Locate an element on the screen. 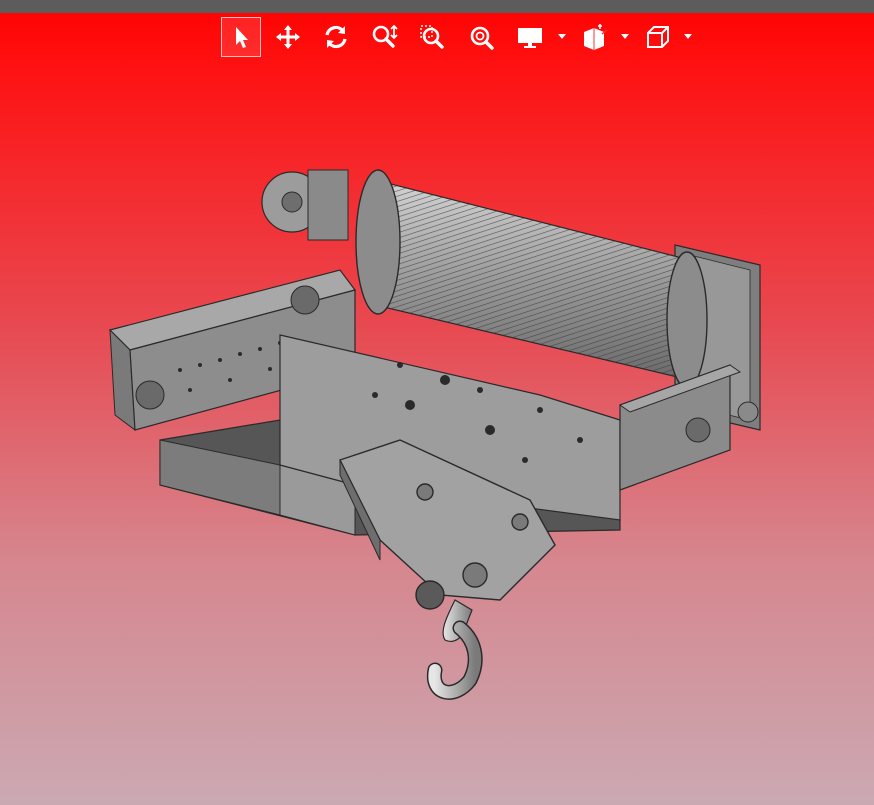 This screenshot has width=874, height=805. pan-tool-button is located at coordinates (288, 37).